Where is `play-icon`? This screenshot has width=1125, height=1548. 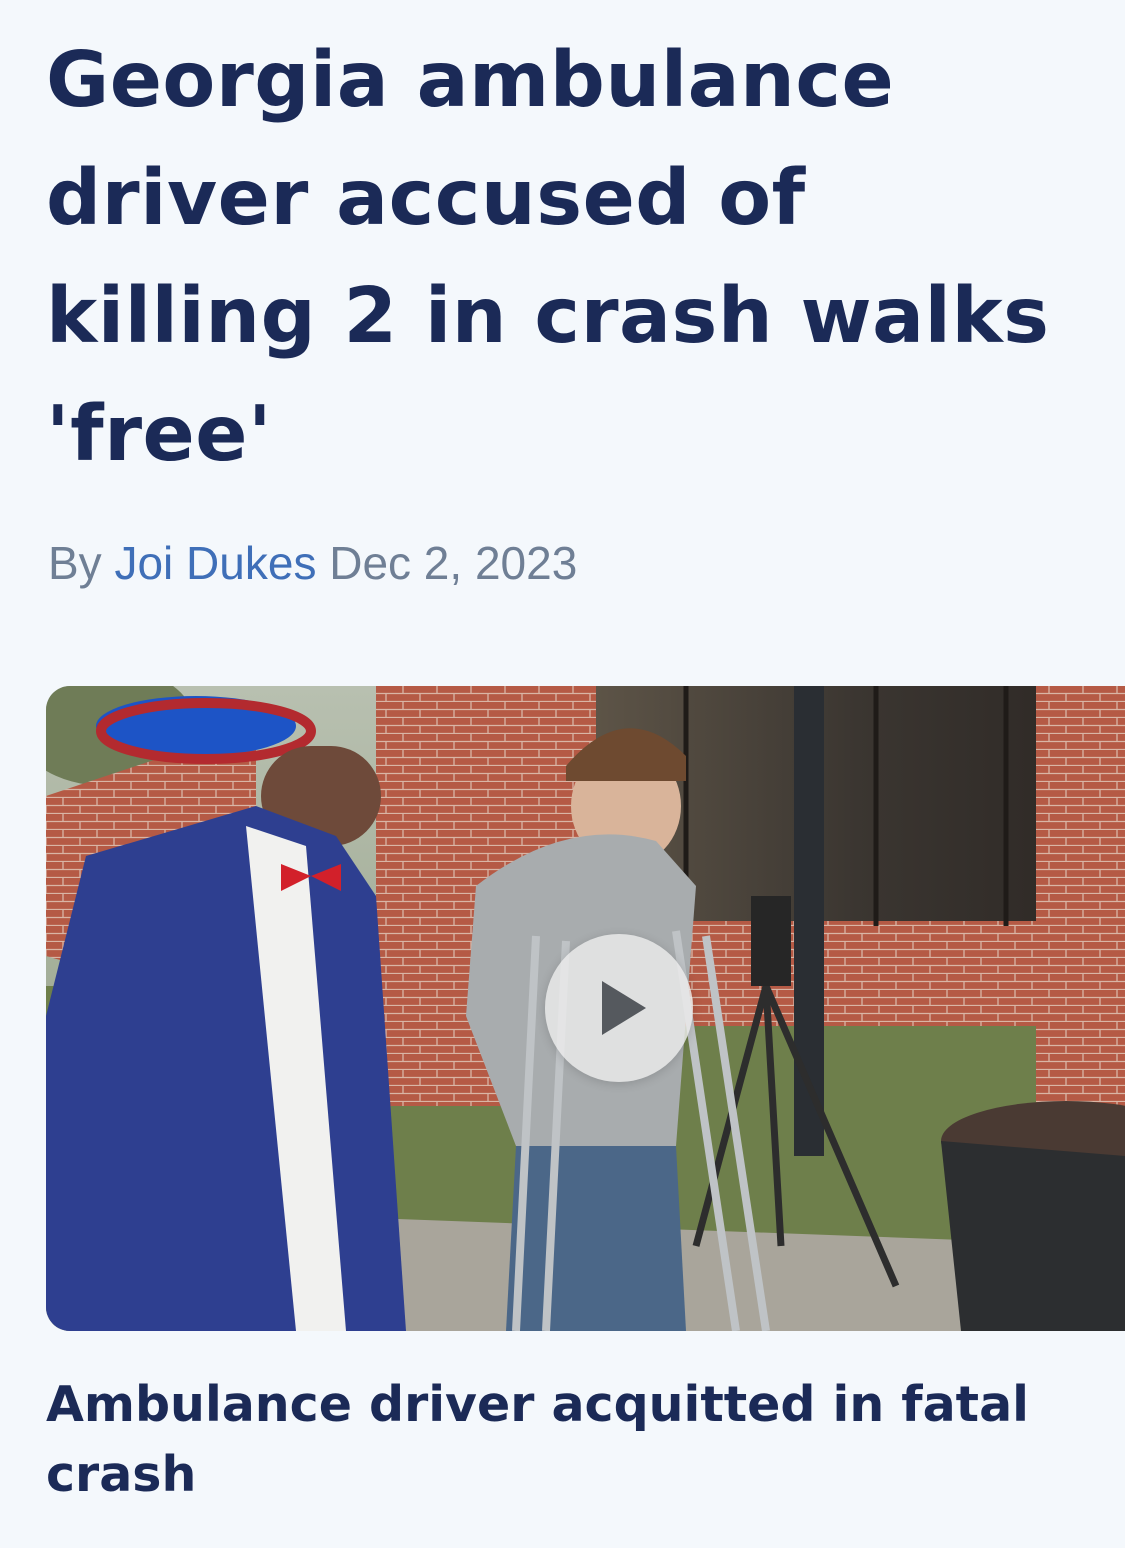 play-icon is located at coordinates (624, 1008).